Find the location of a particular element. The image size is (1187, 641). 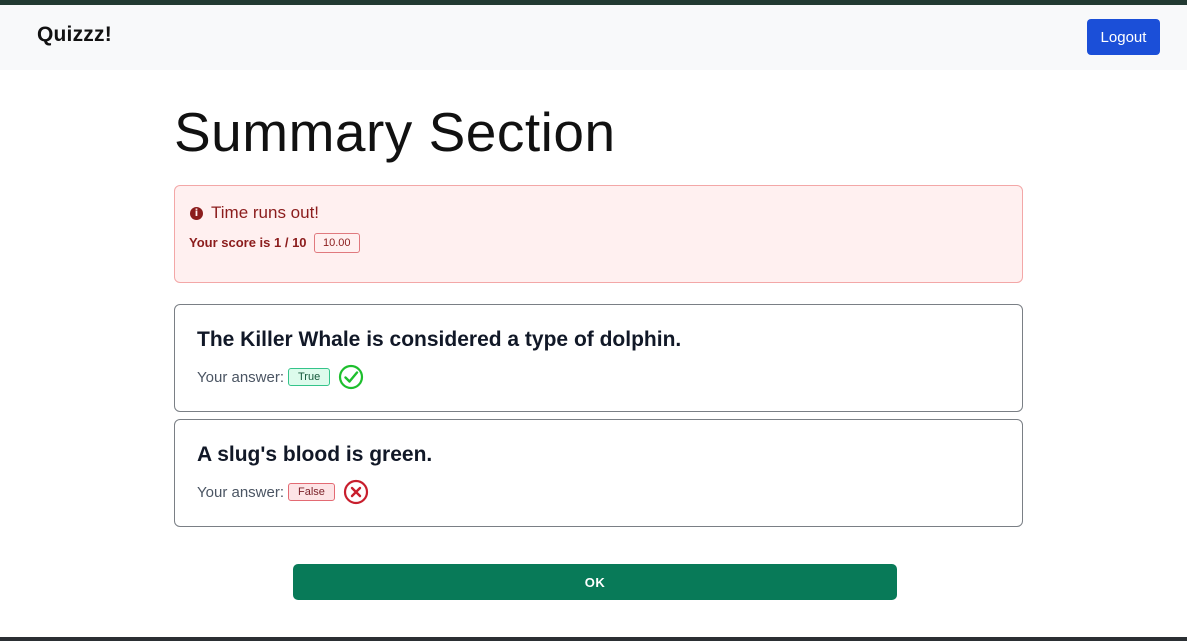

x-circle-icon is located at coordinates (356, 492).